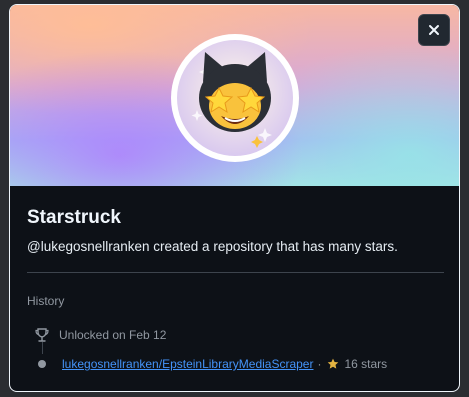 The width and height of the screenshot is (469, 397). Describe the element at coordinates (235, 272) in the screenshot. I see `divider` at that location.